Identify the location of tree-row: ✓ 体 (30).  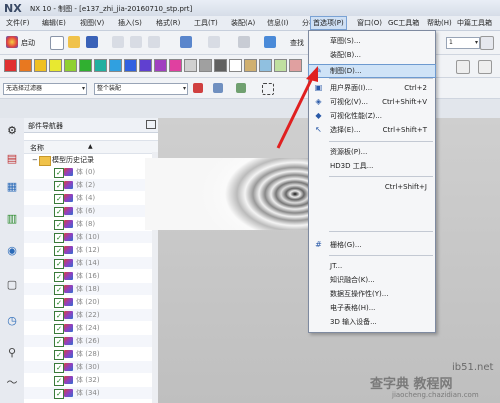
(91, 367).